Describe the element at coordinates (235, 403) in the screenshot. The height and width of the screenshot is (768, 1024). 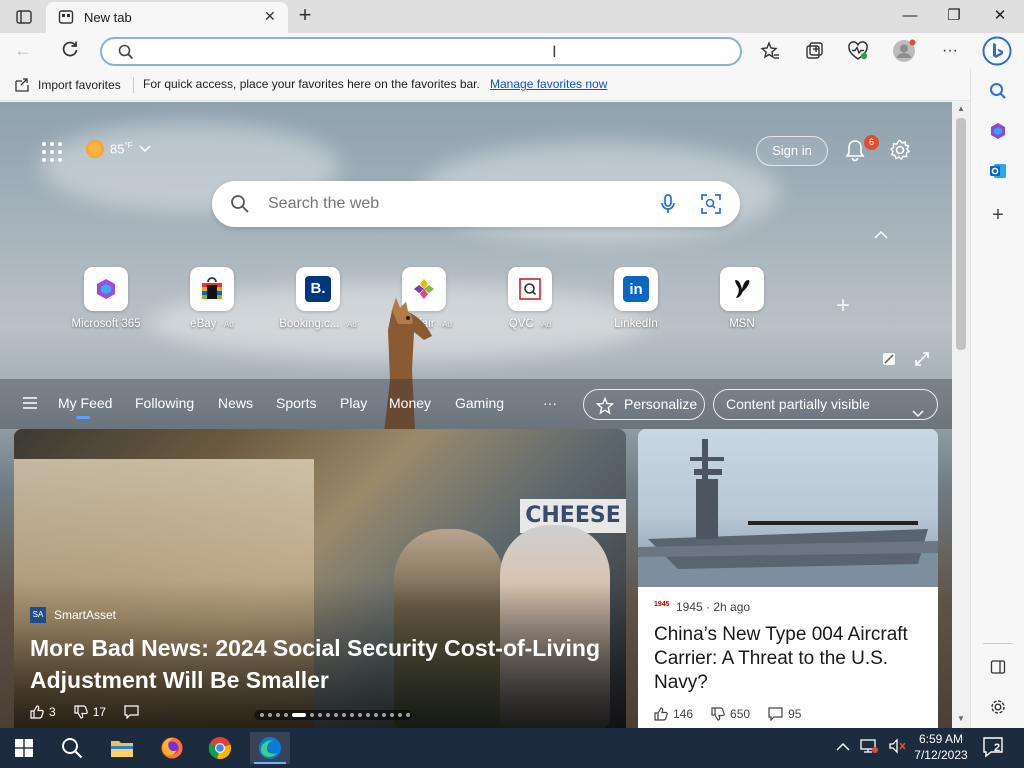
I see `tab-news: News` at that location.